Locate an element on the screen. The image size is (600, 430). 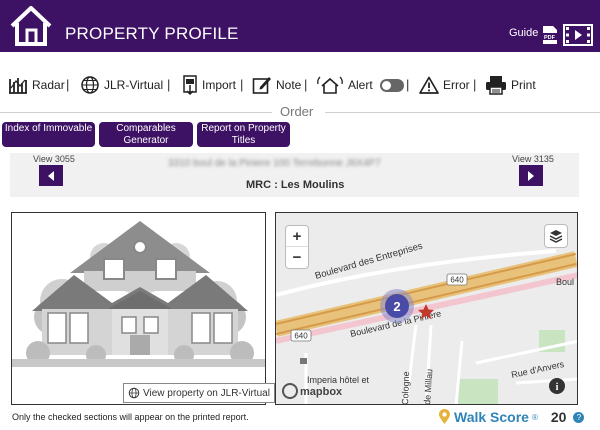
next-property-button is located at coordinates (531, 175).